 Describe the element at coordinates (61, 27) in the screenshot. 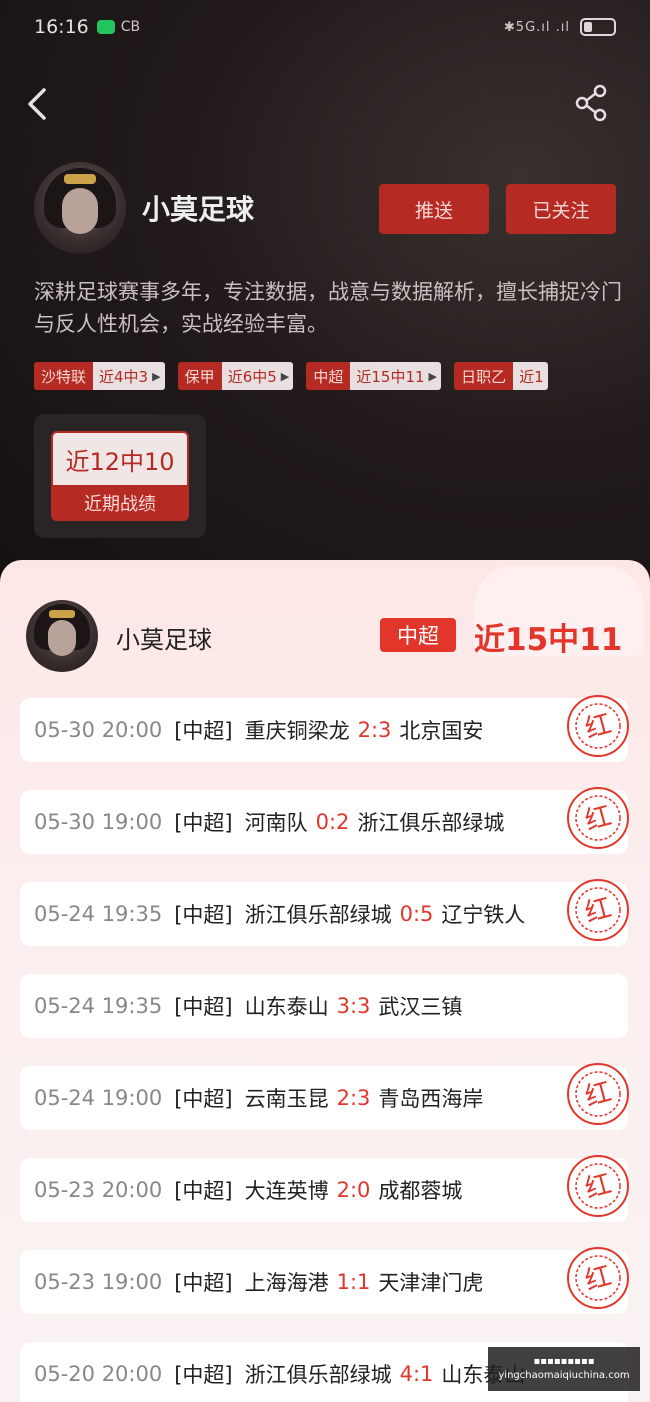

I see `status-time: 16:16` at that location.